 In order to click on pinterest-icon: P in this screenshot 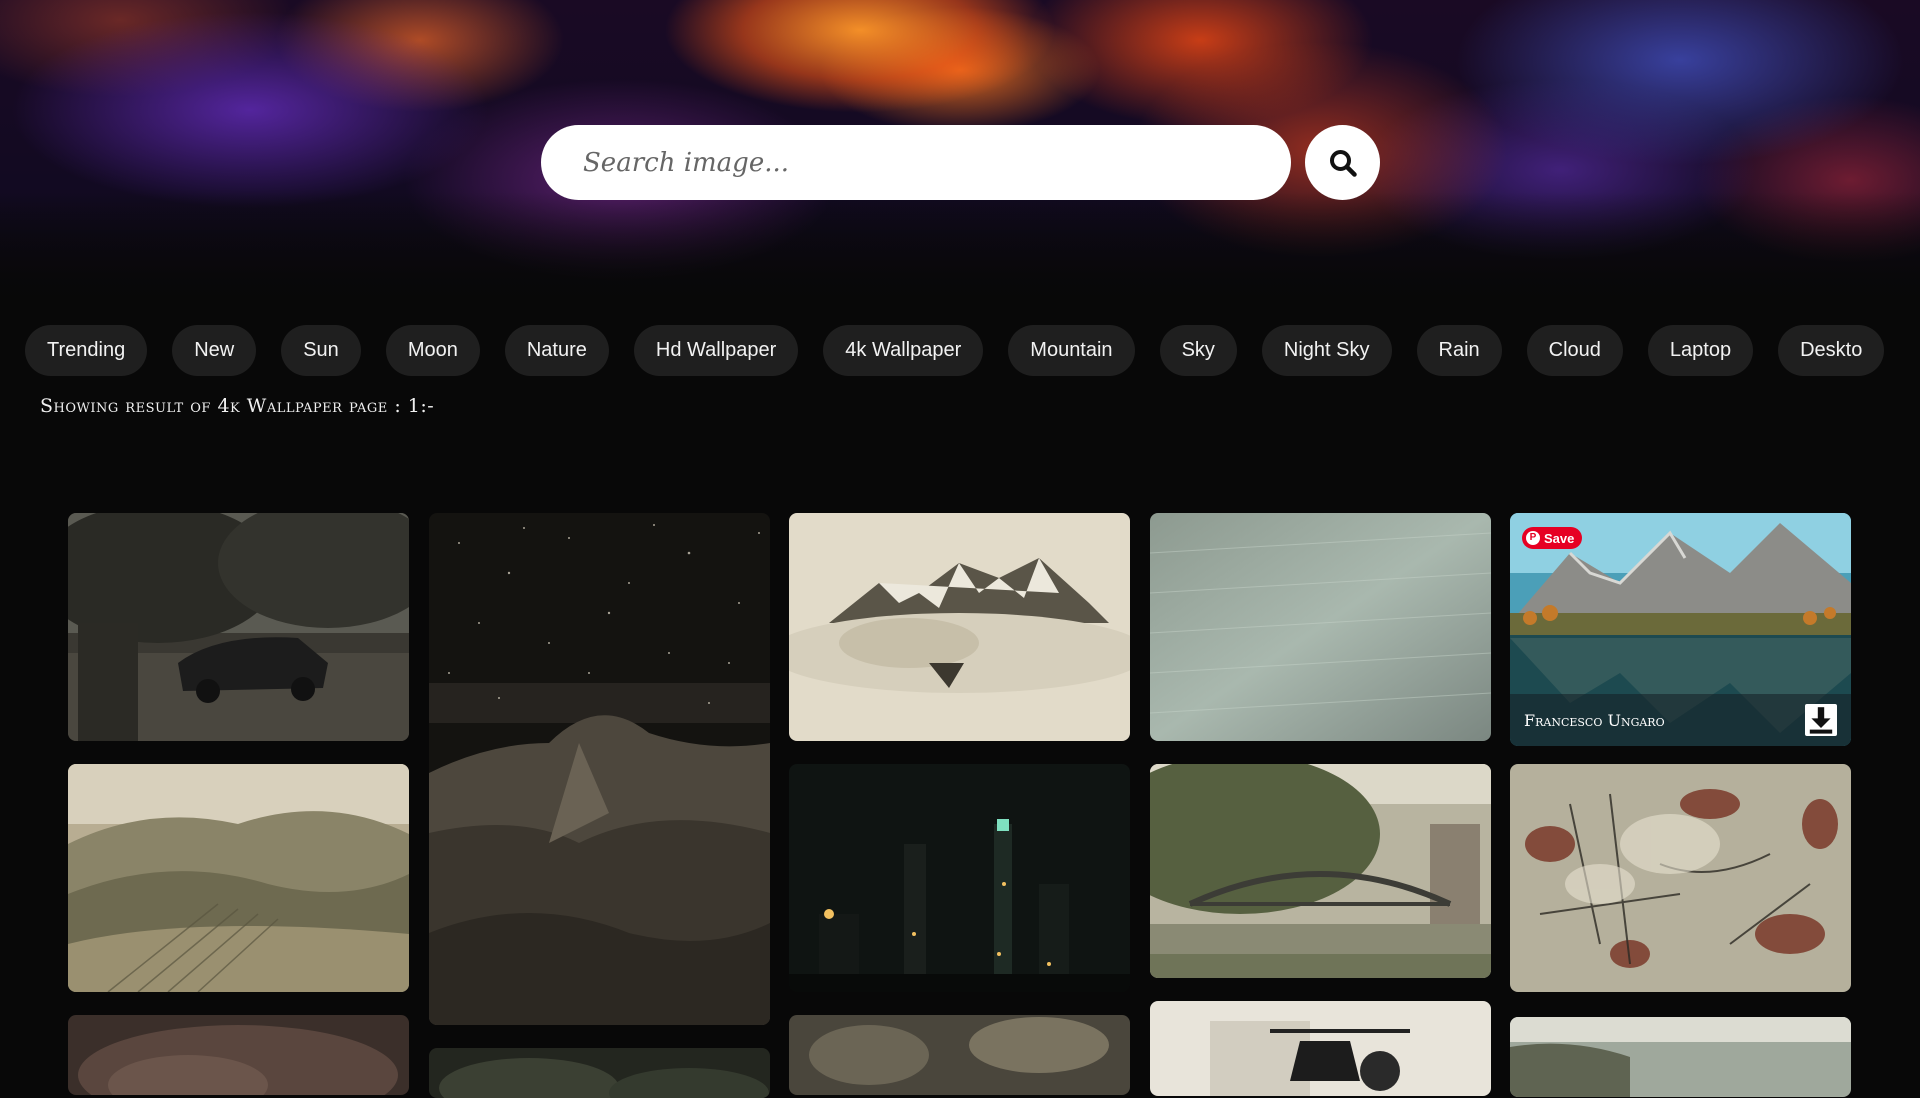, I will do `click(1533, 538)`.